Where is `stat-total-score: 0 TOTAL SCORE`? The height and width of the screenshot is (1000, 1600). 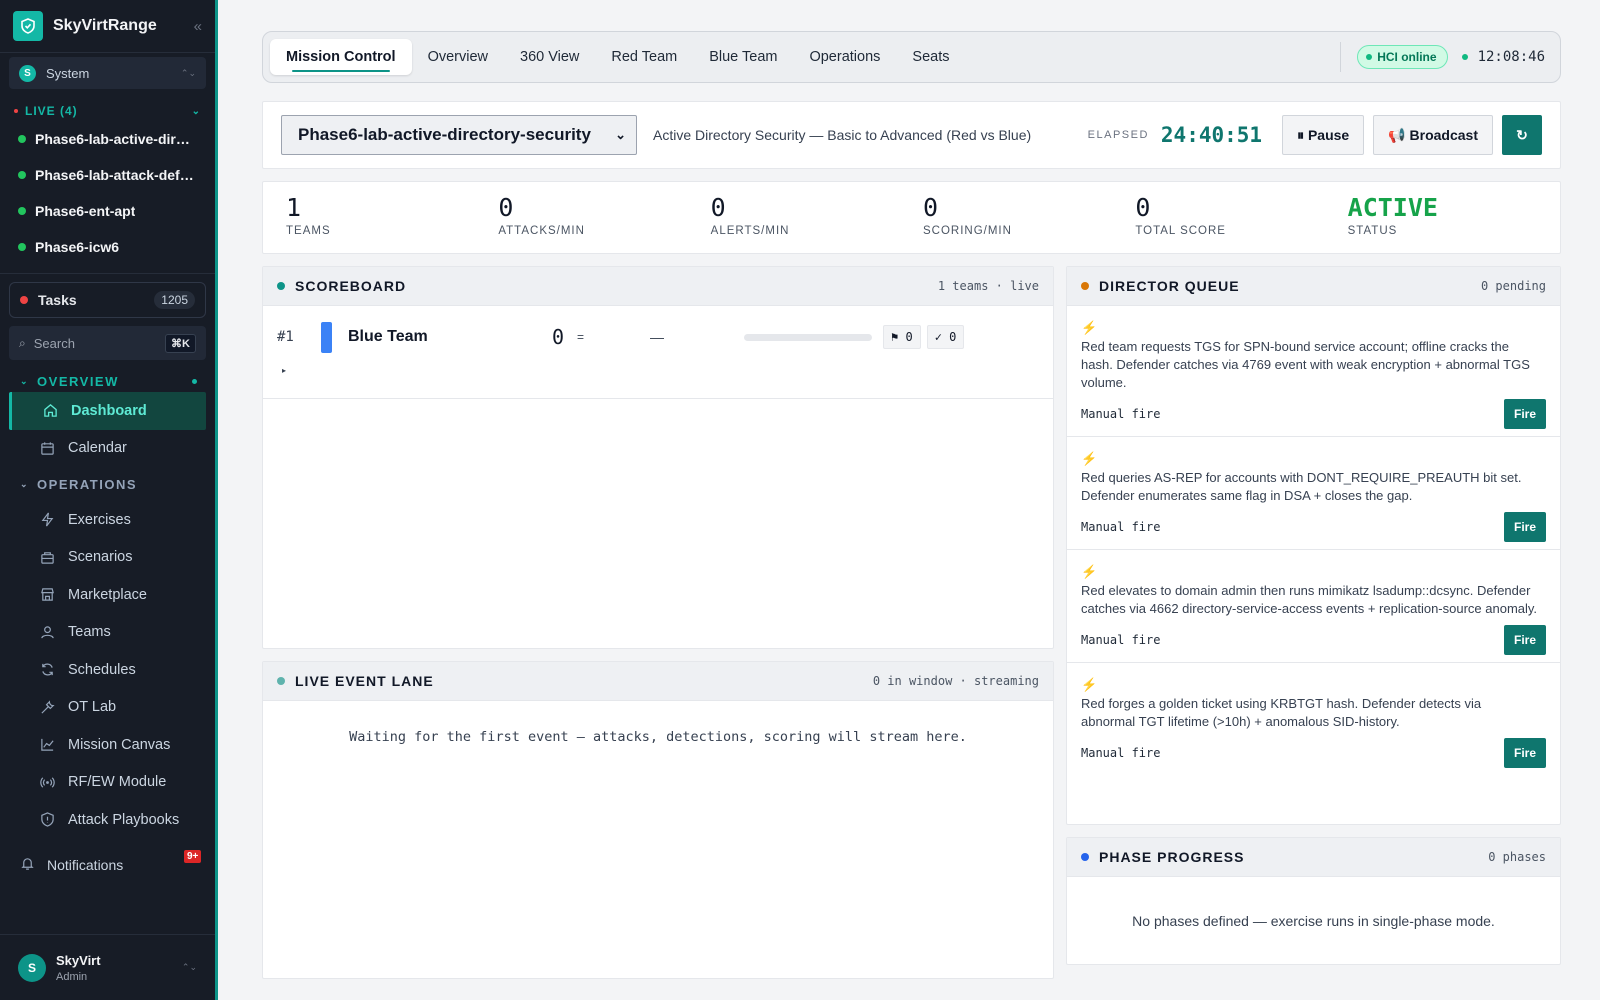 stat-total-score: 0 TOTAL SCORE is located at coordinates (1241, 217).